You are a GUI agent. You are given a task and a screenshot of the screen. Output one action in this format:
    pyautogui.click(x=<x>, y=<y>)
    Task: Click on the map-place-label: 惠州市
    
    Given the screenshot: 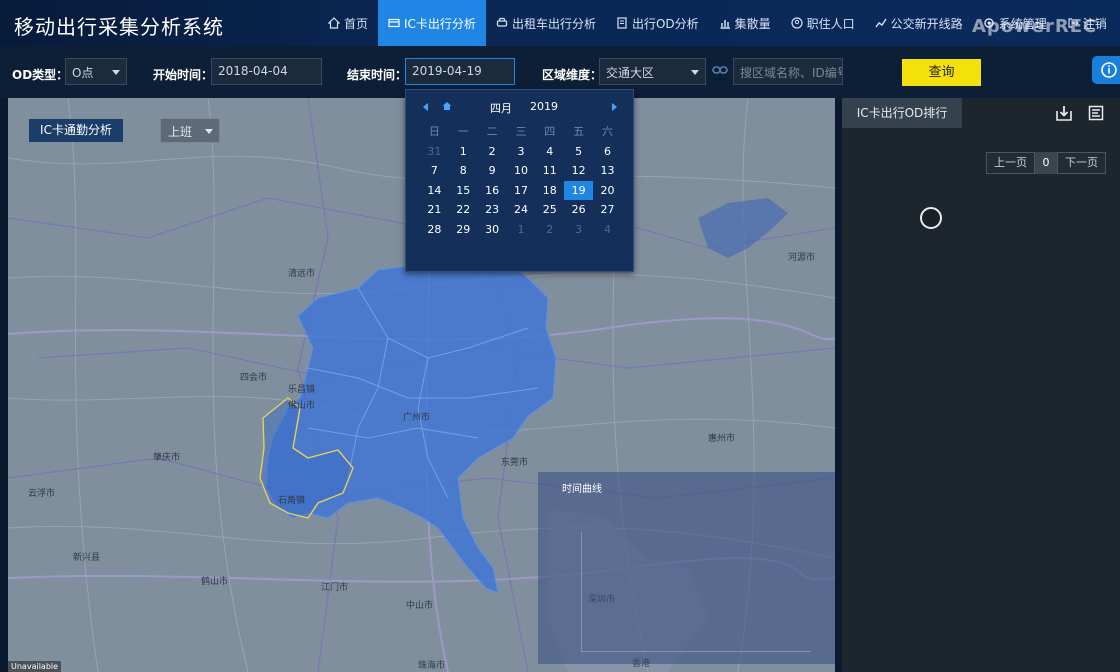 What is the action you would take?
    pyautogui.click(x=722, y=439)
    